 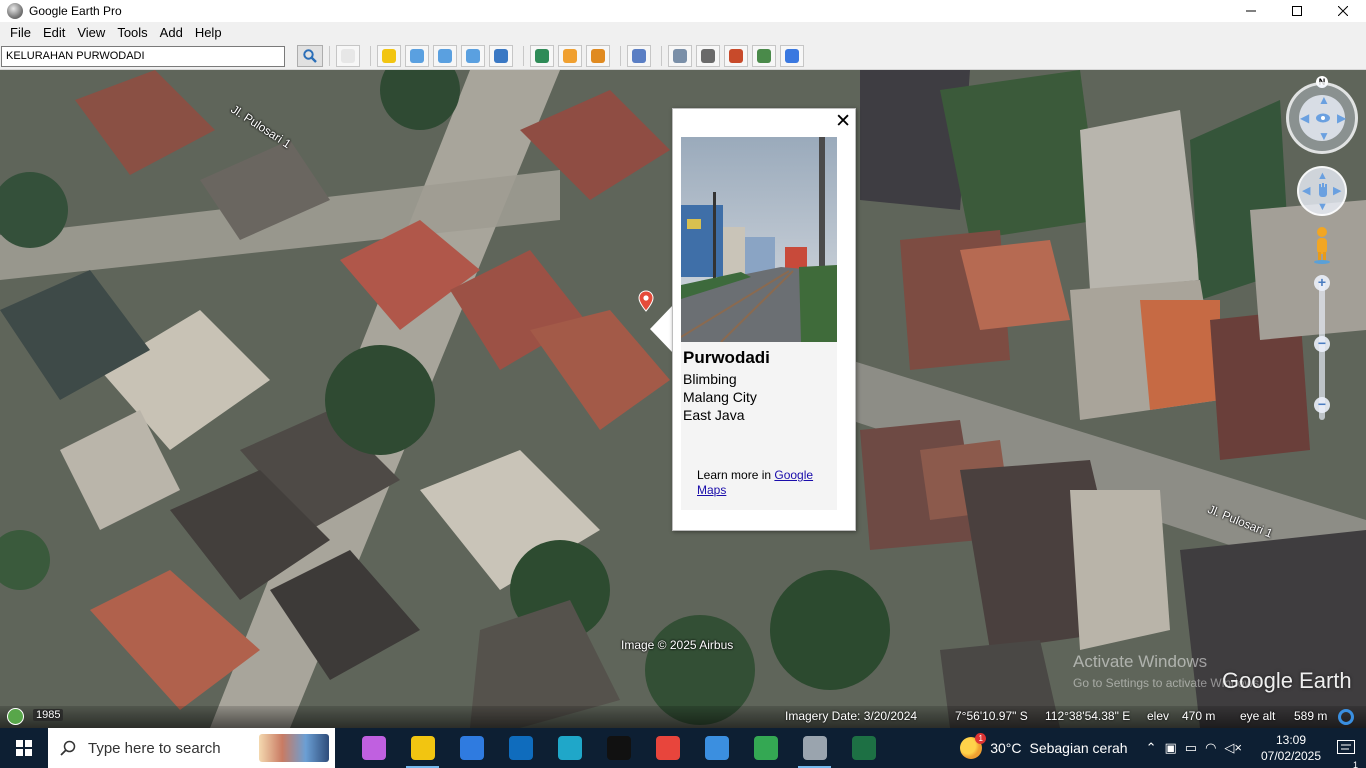 What do you see at coordinates (154, 748) in the screenshot?
I see `taskbar-search-placeholder: Type here to search` at bounding box center [154, 748].